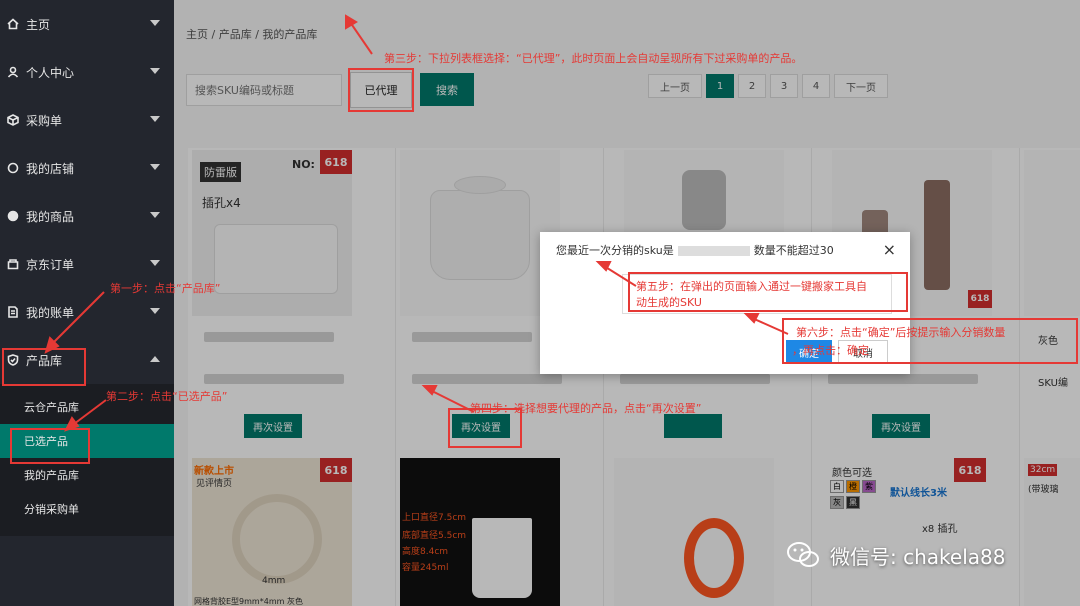 Image resolution: width=1080 pixels, height=606 pixels. I want to click on bill-icon, so click(13, 312).